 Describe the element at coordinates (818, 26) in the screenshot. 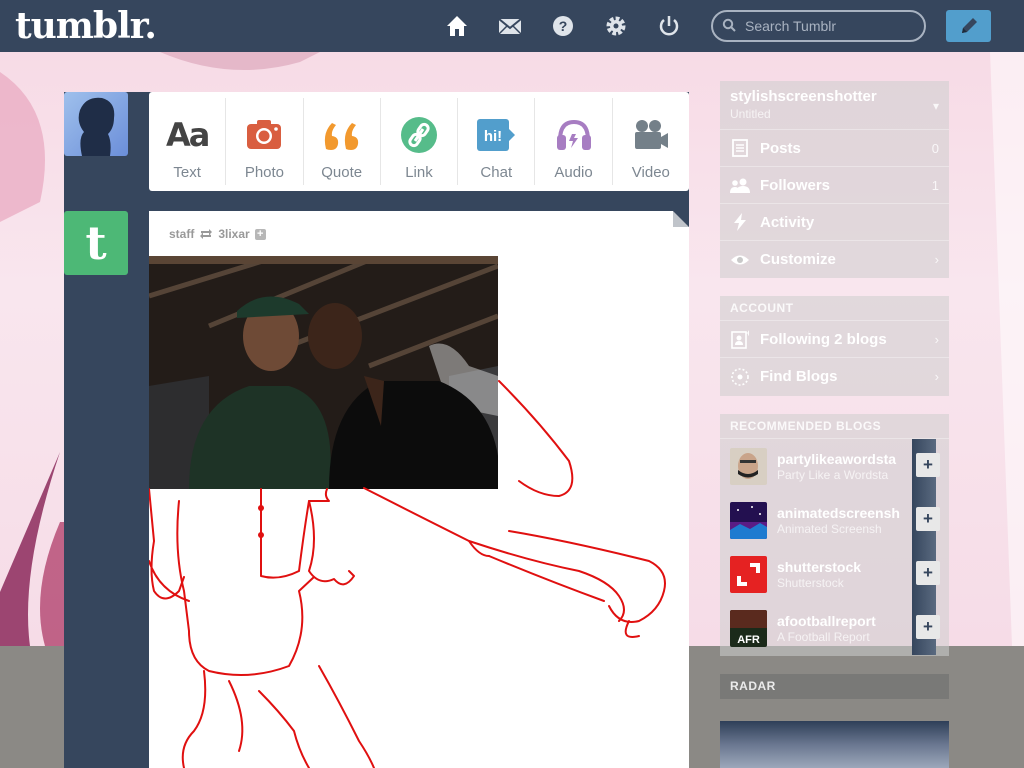

I see `search-input` at that location.